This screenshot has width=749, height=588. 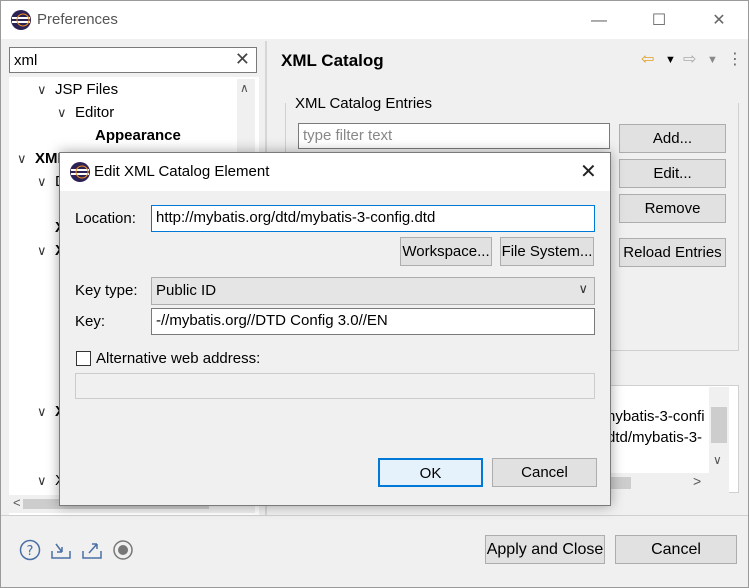 What do you see at coordinates (672, 252) in the screenshot?
I see `reload-entries-button: Reload Entries` at bounding box center [672, 252].